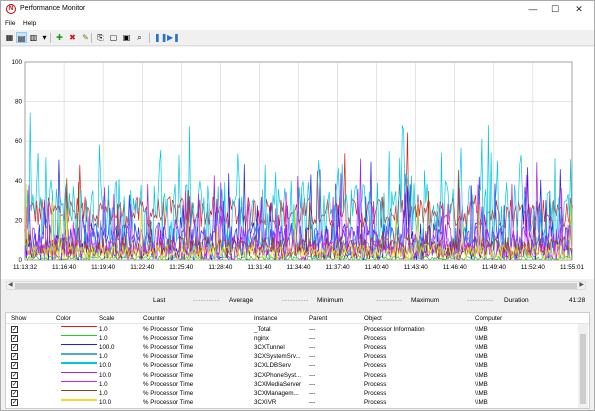  What do you see at coordinates (579, 9) in the screenshot?
I see `close-button: ✕` at bounding box center [579, 9].